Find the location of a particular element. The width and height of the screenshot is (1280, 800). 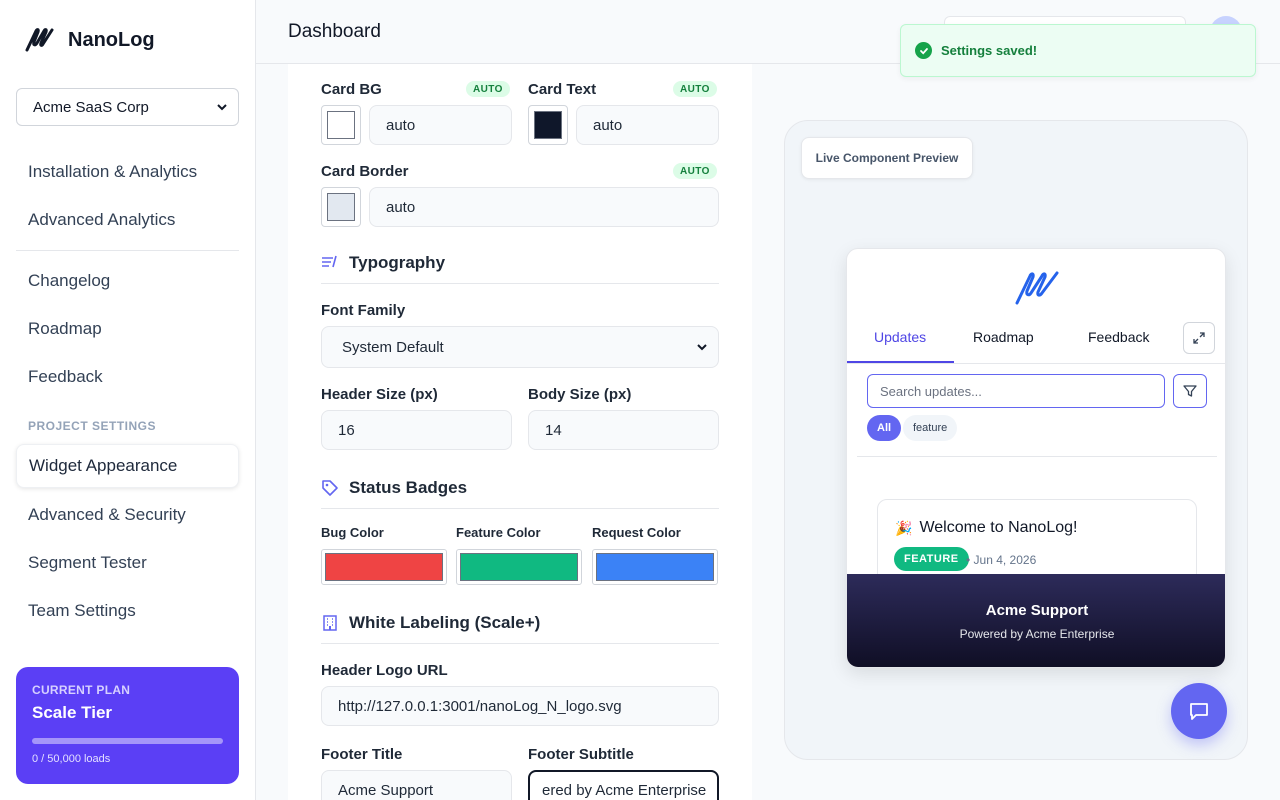

feature-color-picker is located at coordinates (519, 567).